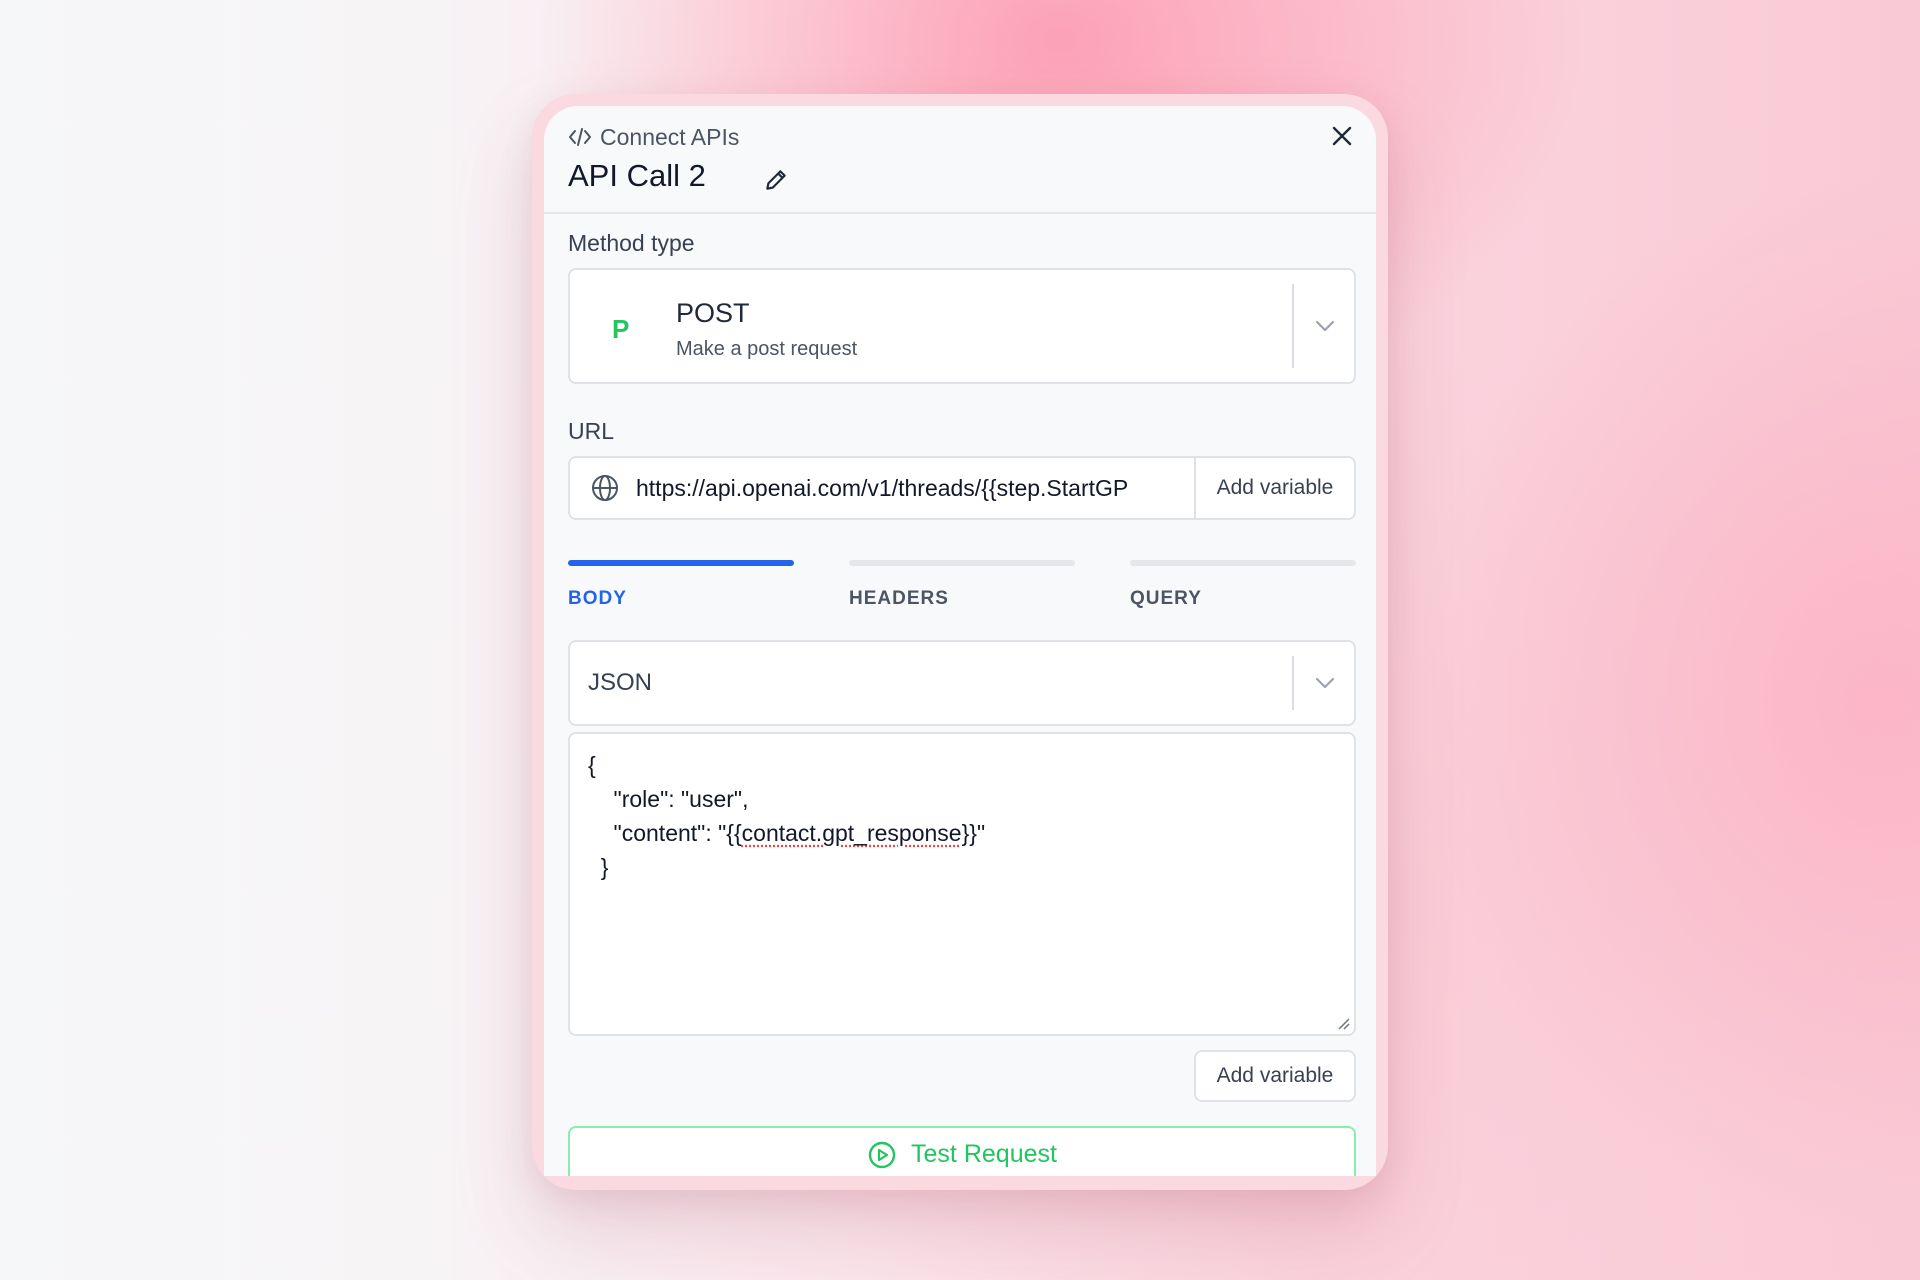 The width and height of the screenshot is (1920, 1280). What do you see at coordinates (851, 833) in the screenshot?
I see `spellcheck-underlined-text: contact.gpt_response` at bounding box center [851, 833].